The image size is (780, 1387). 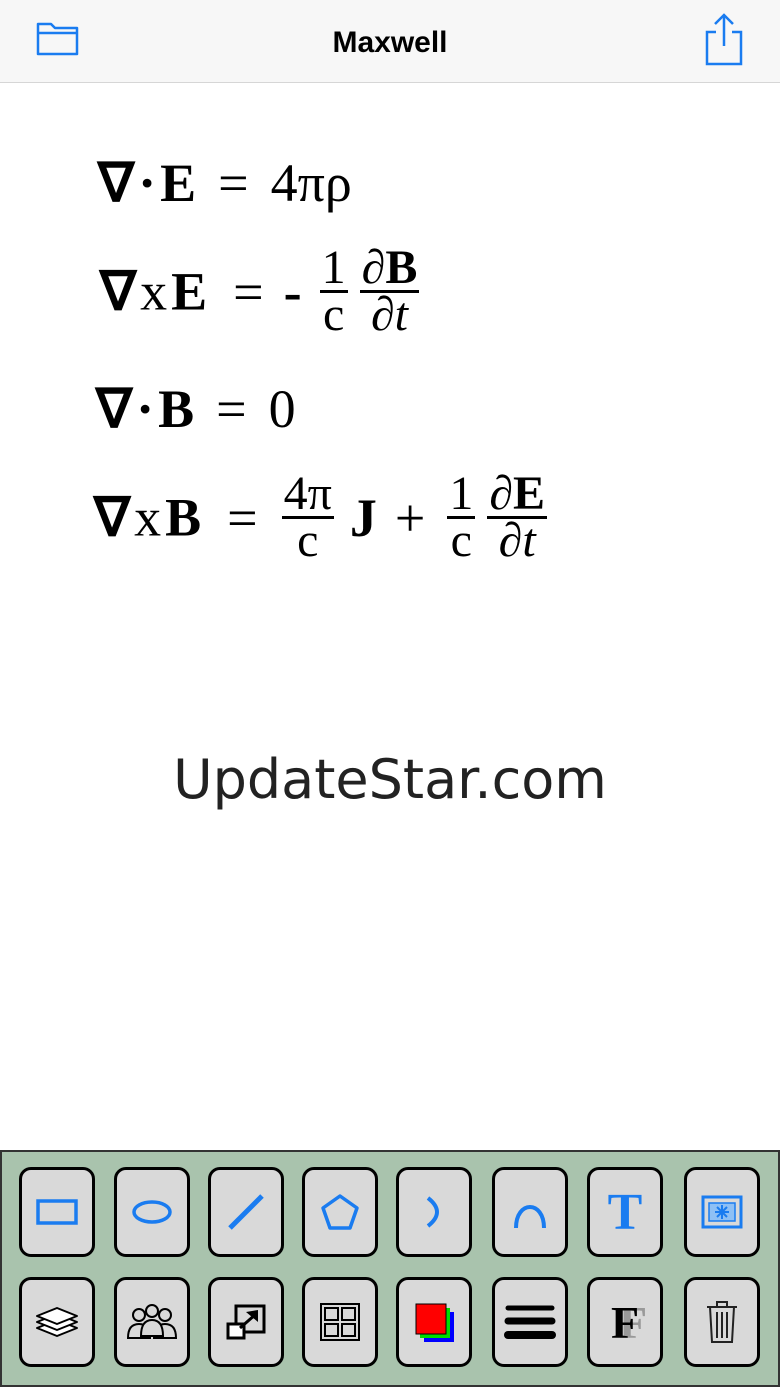 I want to click on plus-sign: +, so click(x=410, y=517).